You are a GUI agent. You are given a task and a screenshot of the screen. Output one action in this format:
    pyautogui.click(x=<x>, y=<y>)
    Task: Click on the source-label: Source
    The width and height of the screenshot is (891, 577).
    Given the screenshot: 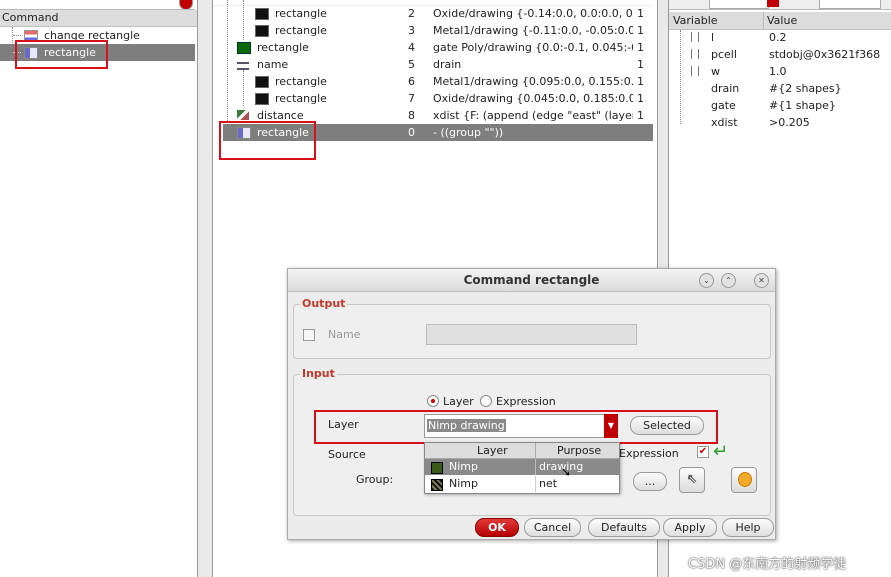 What is the action you would take?
    pyautogui.click(x=347, y=454)
    